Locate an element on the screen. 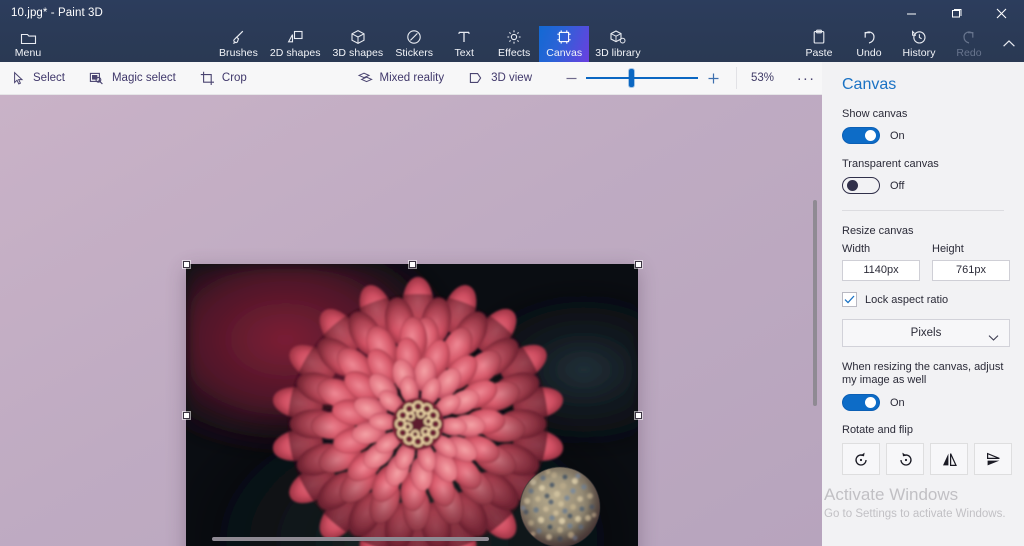 Image resolution: width=1024 pixels, height=546 pixels. crop-tool: Crop is located at coordinates (223, 78).